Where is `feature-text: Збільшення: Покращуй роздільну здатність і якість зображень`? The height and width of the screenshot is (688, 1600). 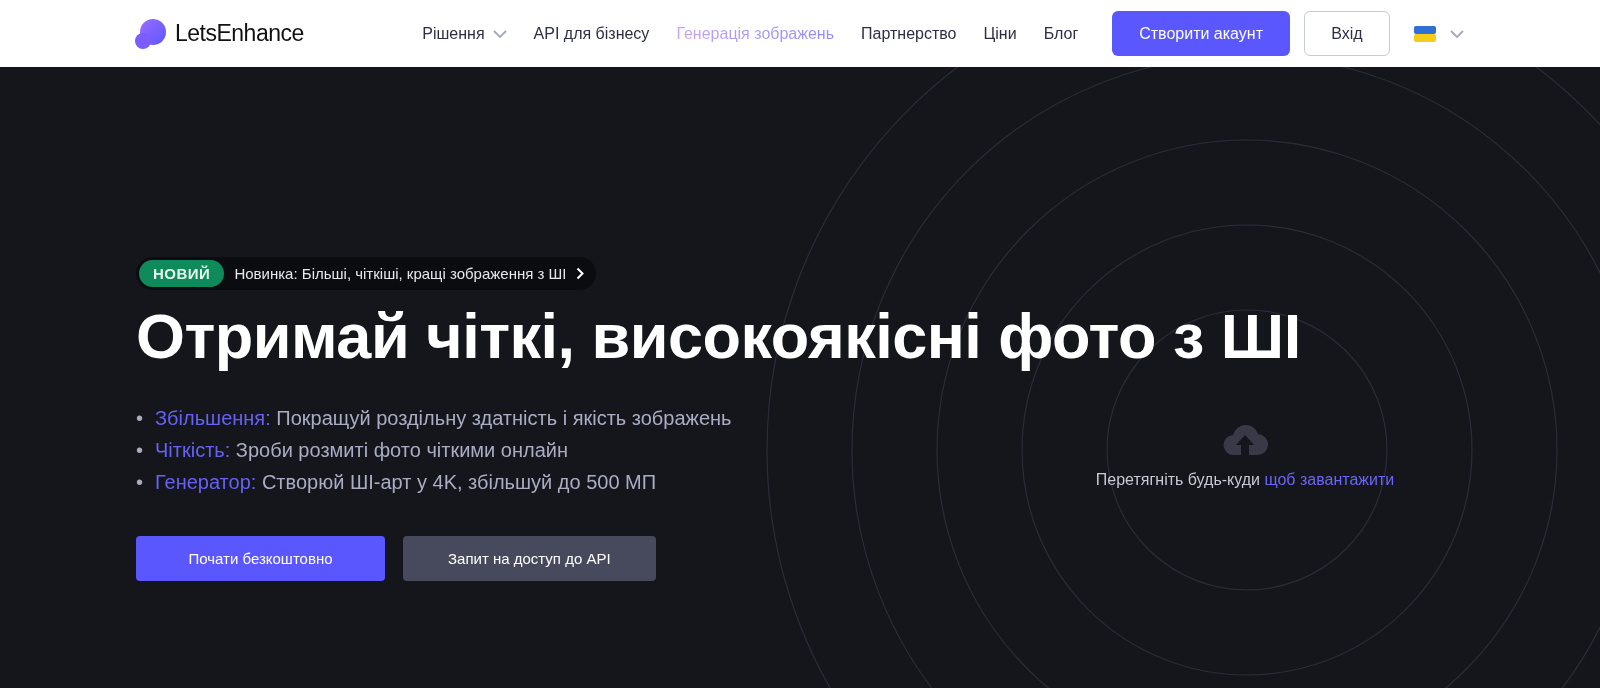
feature-text: Збільшення: Покращуй роздільну здатність і якість зображень is located at coordinates (443, 418).